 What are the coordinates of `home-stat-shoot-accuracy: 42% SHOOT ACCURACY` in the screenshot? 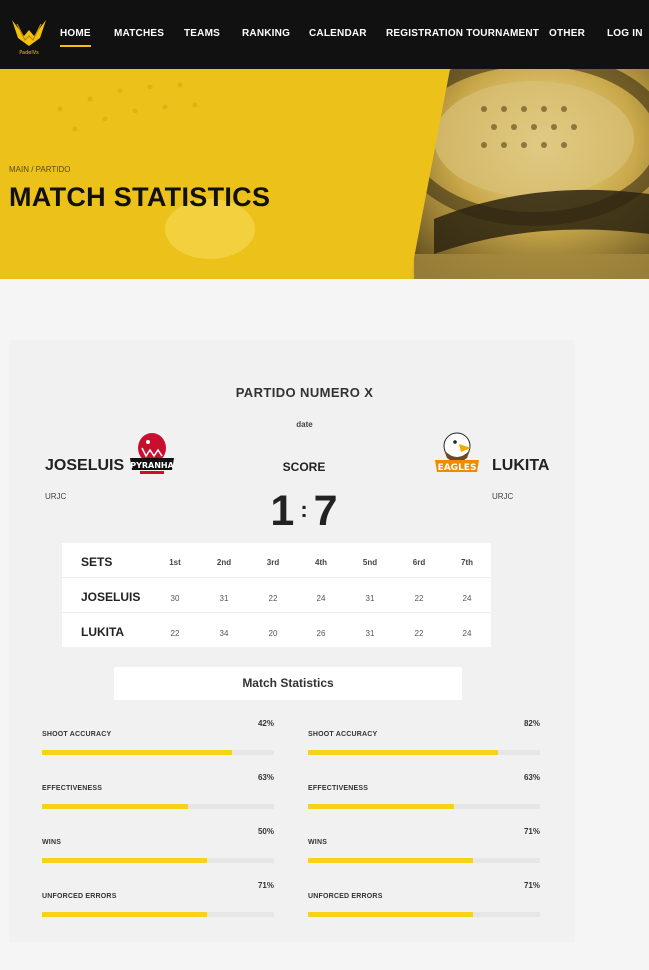 It's located at (158, 744).